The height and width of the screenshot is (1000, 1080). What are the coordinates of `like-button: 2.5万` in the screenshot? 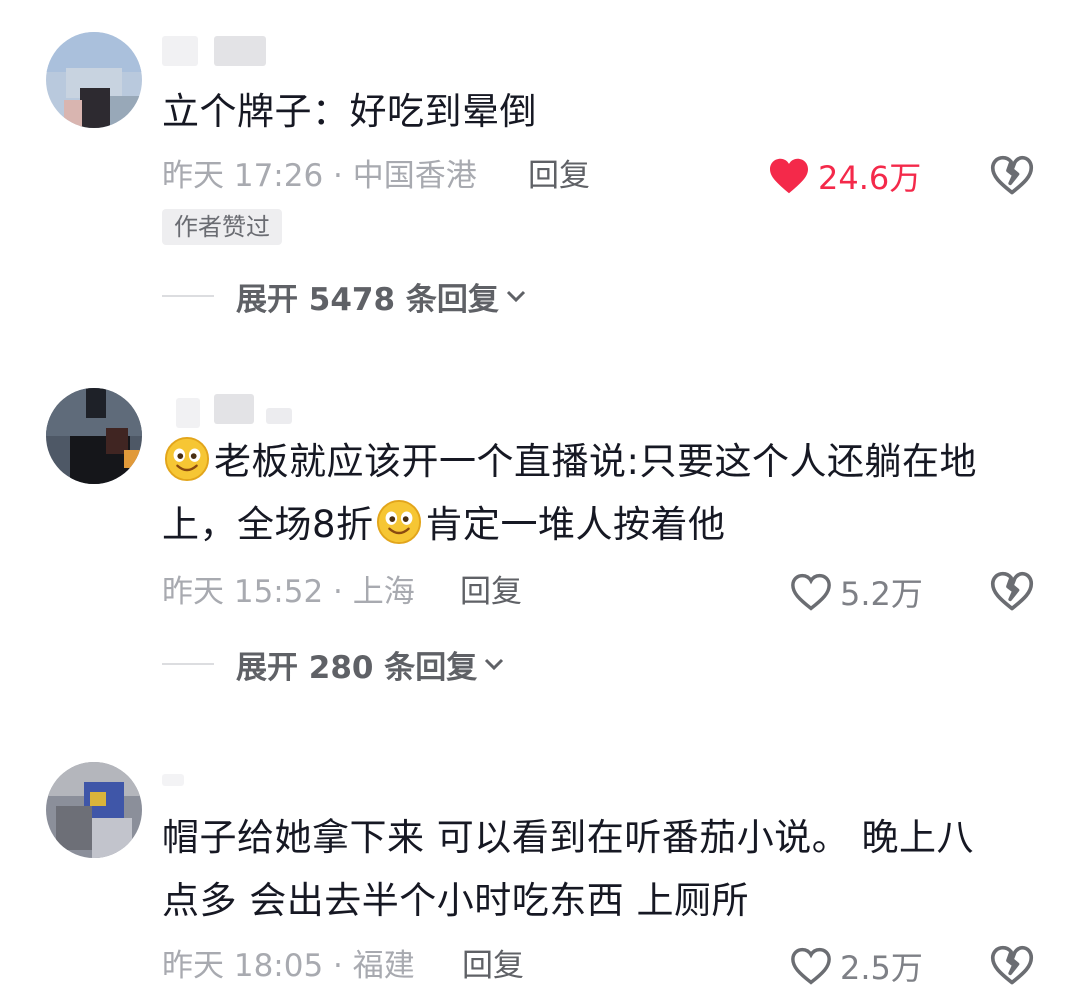 It's located at (856, 966).